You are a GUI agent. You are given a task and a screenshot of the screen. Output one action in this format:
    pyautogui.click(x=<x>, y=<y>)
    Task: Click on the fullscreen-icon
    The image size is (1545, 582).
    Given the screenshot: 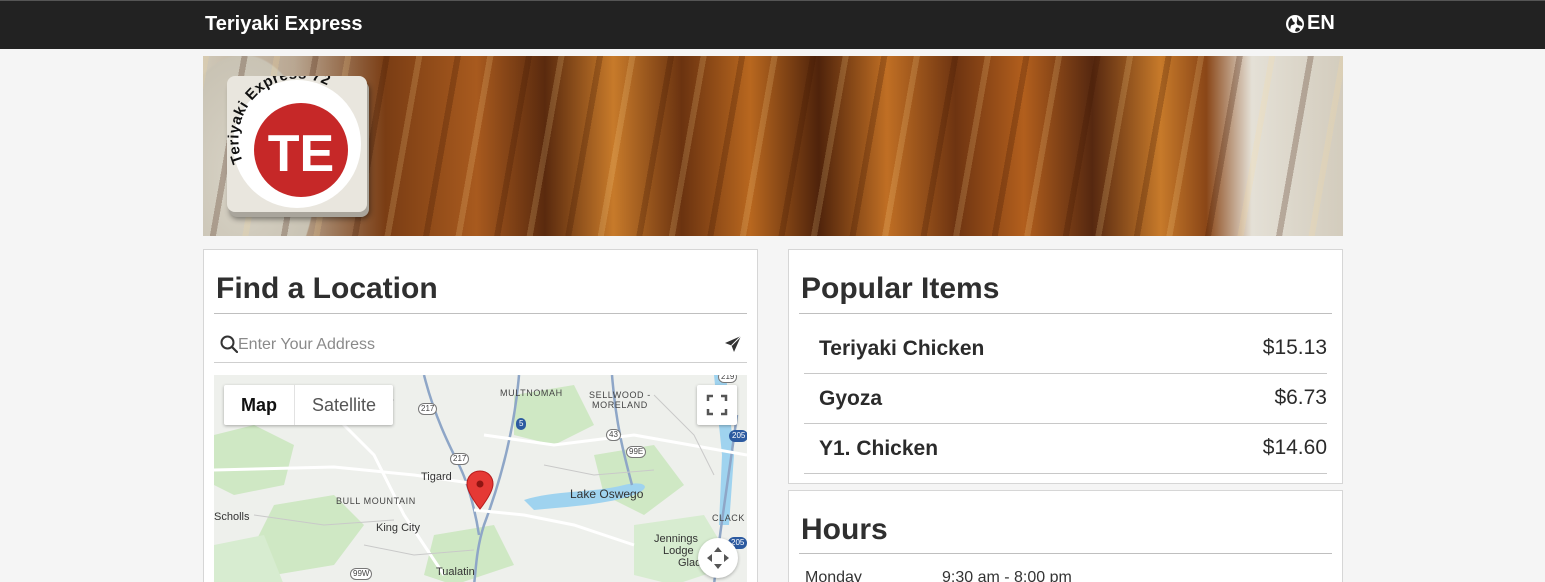 What is the action you would take?
    pyautogui.click(x=717, y=405)
    